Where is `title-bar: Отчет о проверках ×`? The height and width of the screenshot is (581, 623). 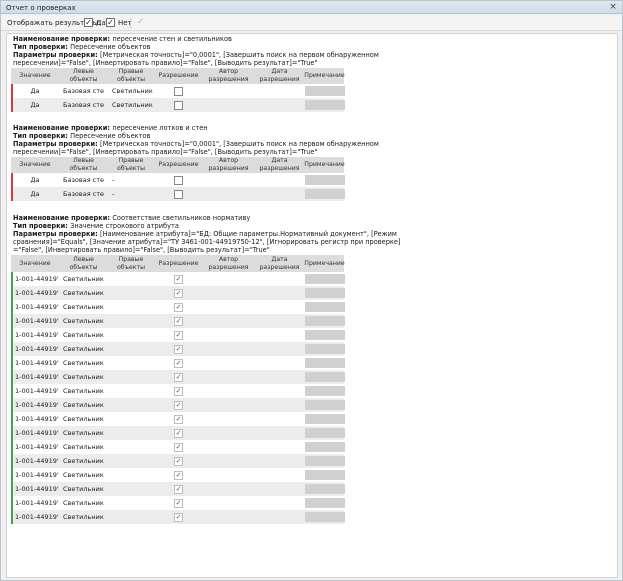
title-bar: Отчет о проверках × is located at coordinates (311, 7).